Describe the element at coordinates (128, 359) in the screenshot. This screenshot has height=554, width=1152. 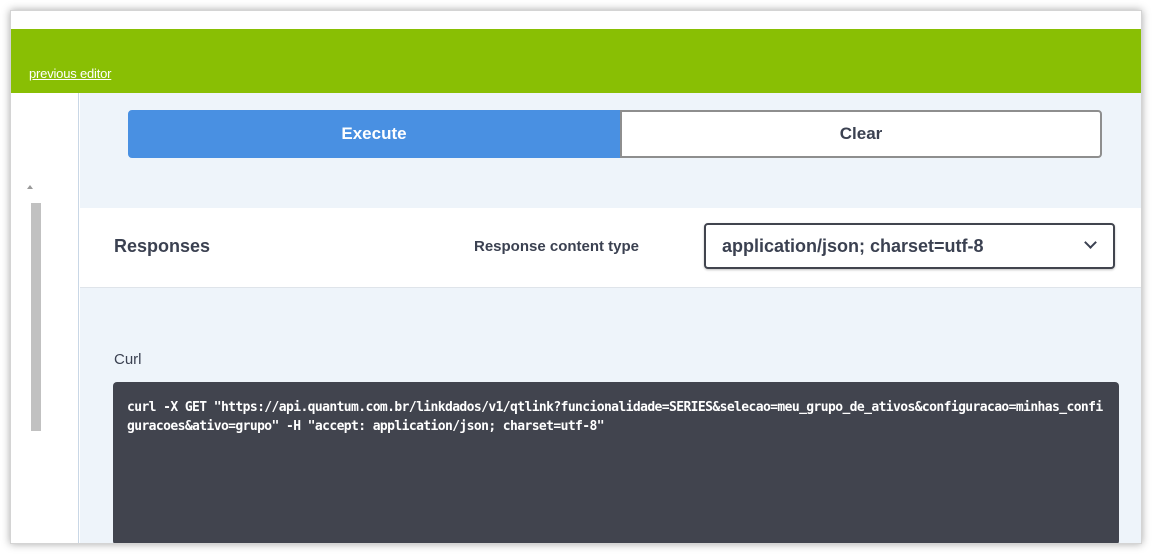
I see `curl-label: Curl` at that location.